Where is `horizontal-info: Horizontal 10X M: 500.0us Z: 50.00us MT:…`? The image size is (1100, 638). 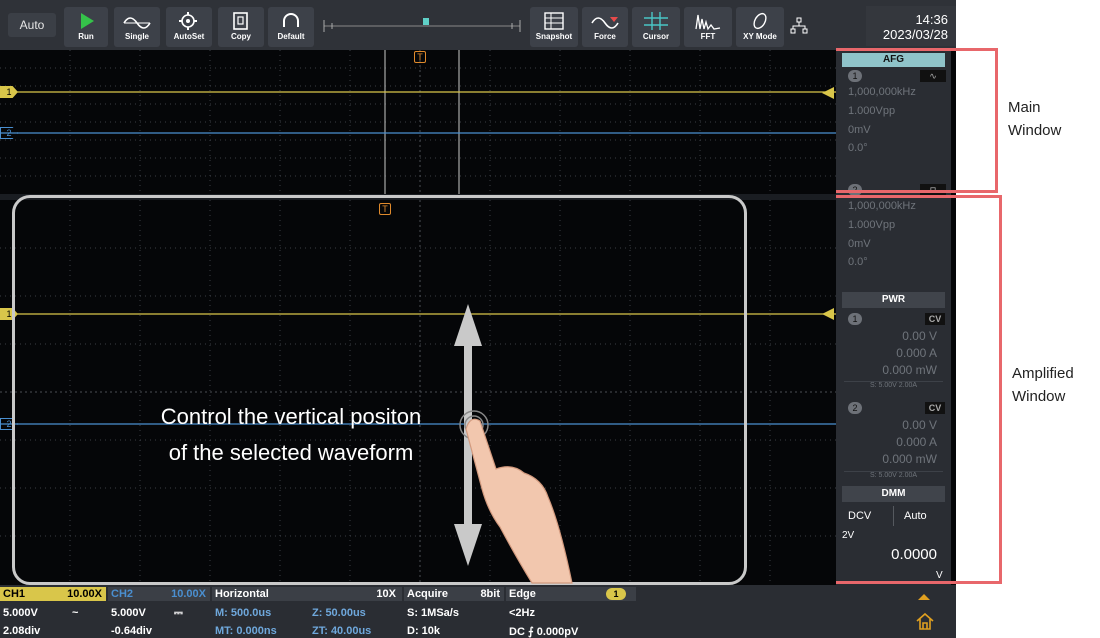
horizontal-info: Horizontal 10X M: 500.0us Z: 50.00us MT:… is located at coordinates (307, 611).